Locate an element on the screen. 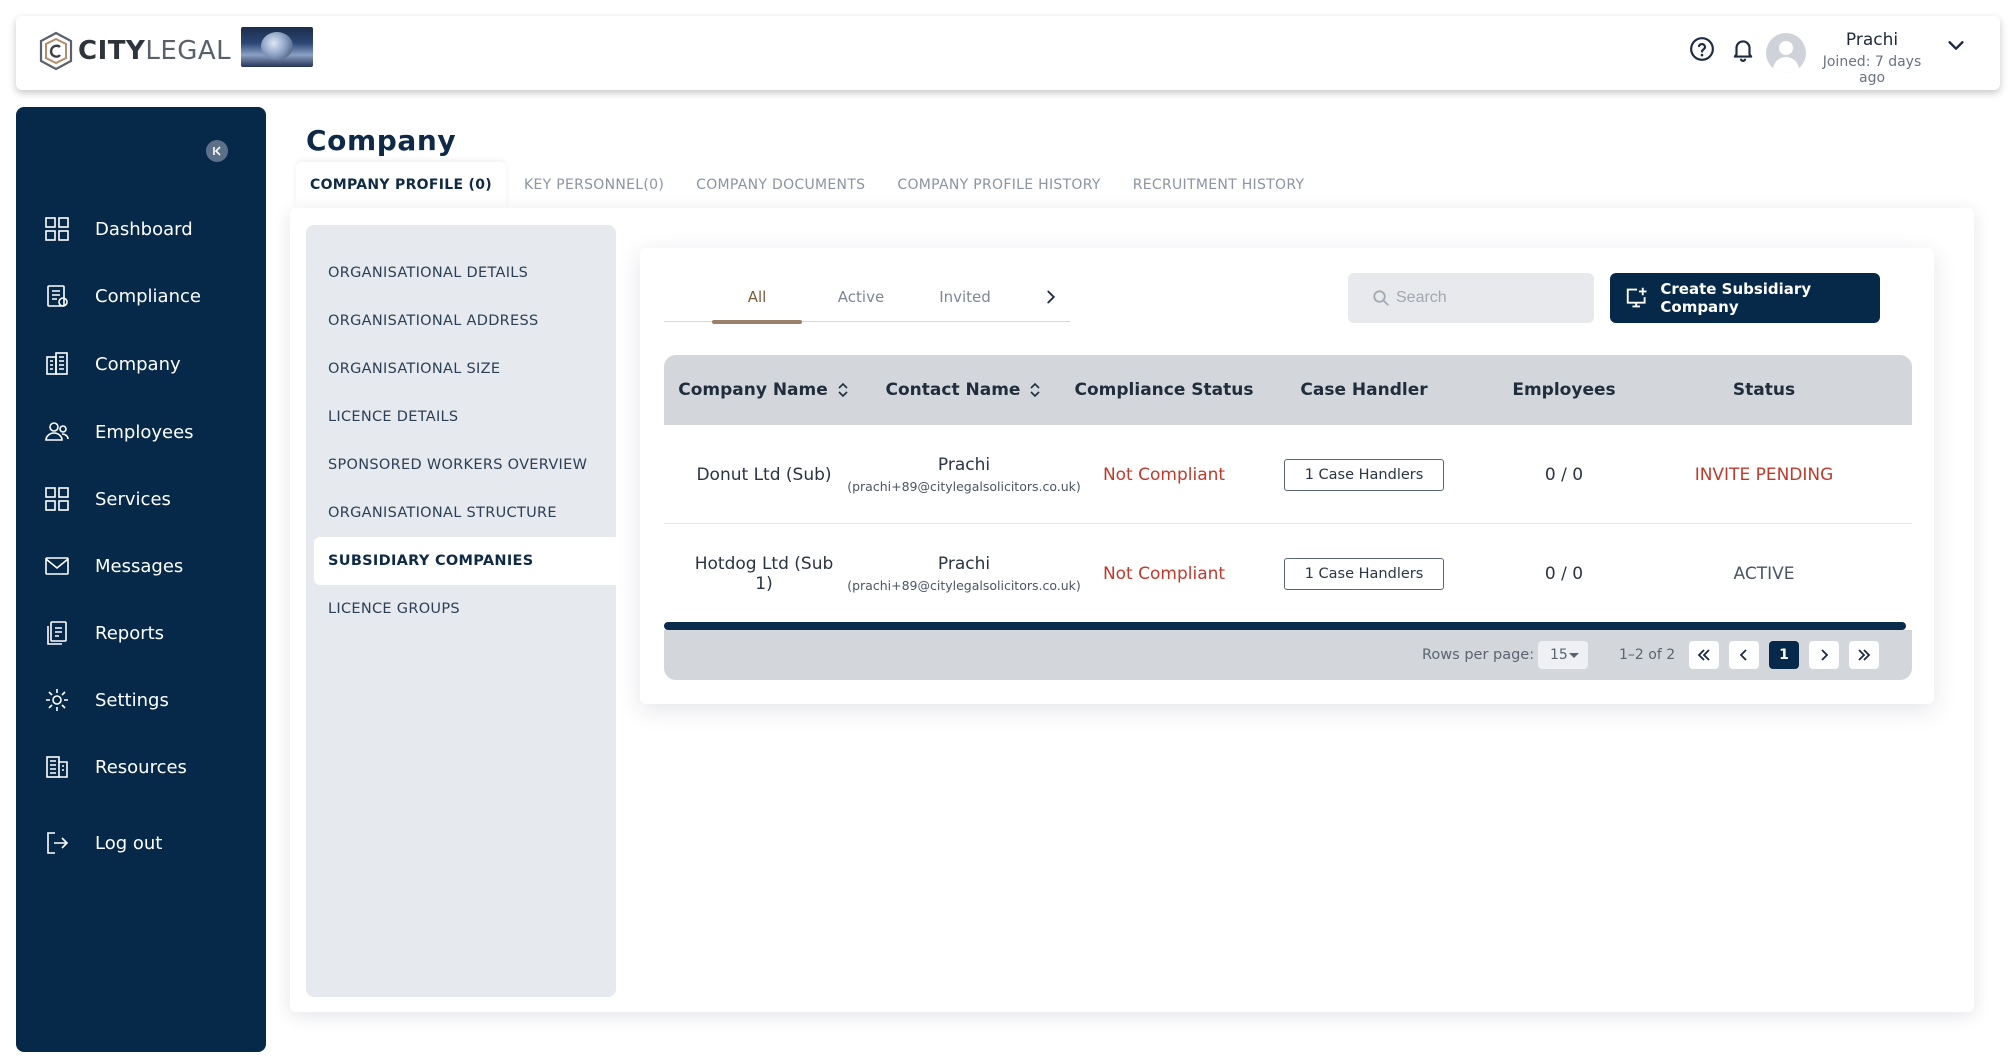  column-contact-name: Contact Name is located at coordinates (964, 390).